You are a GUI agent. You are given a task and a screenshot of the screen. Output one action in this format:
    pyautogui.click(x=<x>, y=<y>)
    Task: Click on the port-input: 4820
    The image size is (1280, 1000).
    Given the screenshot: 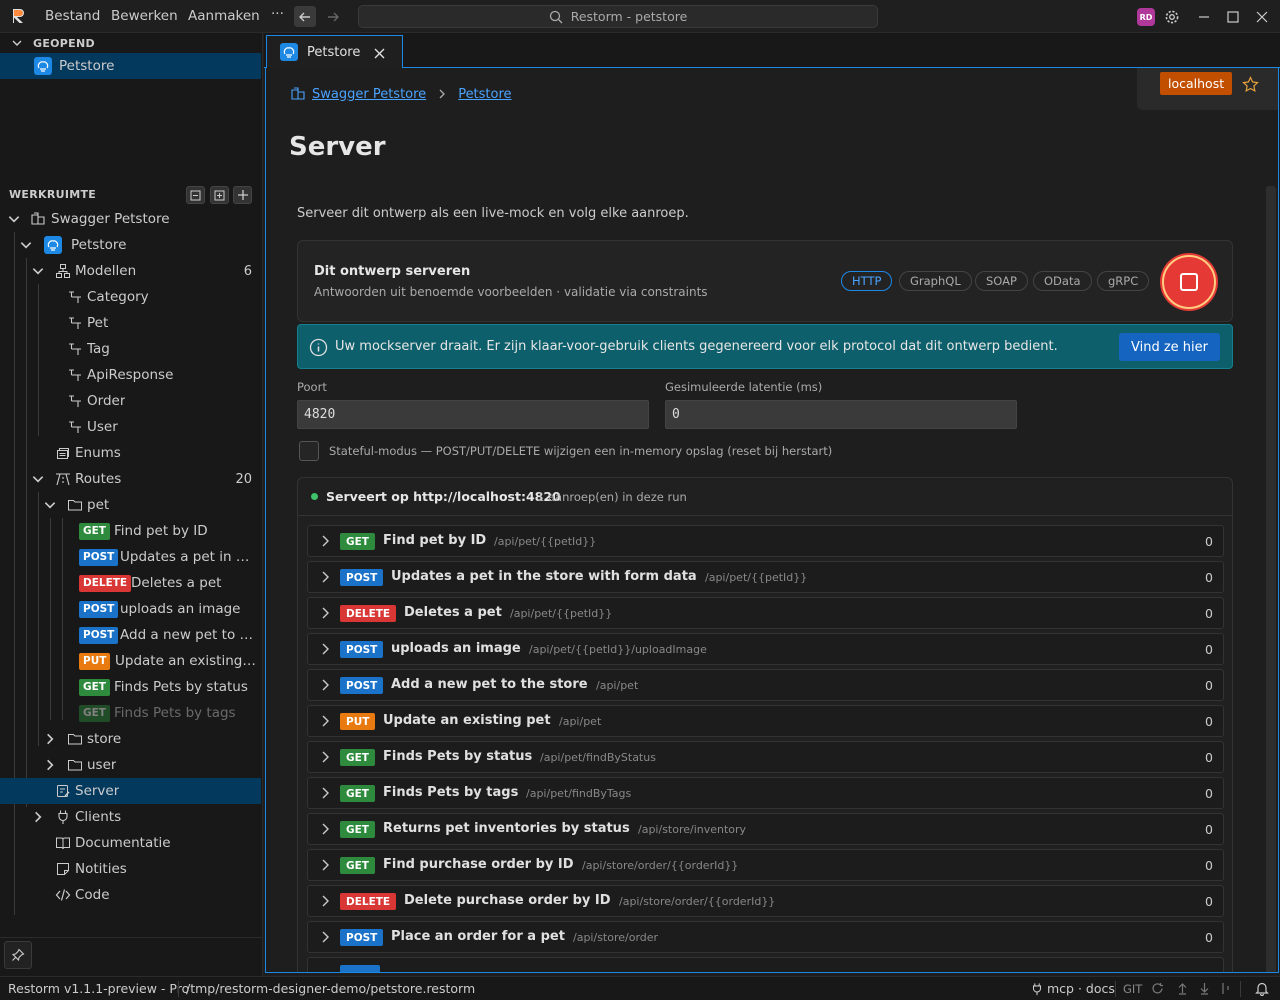 What is the action you would take?
    pyautogui.click(x=473, y=414)
    